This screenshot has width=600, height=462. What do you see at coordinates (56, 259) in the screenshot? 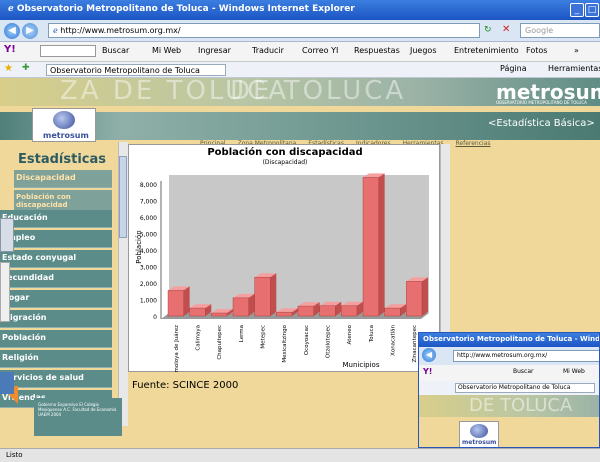
I see `sidebar-item: Estado conyugal` at bounding box center [56, 259].